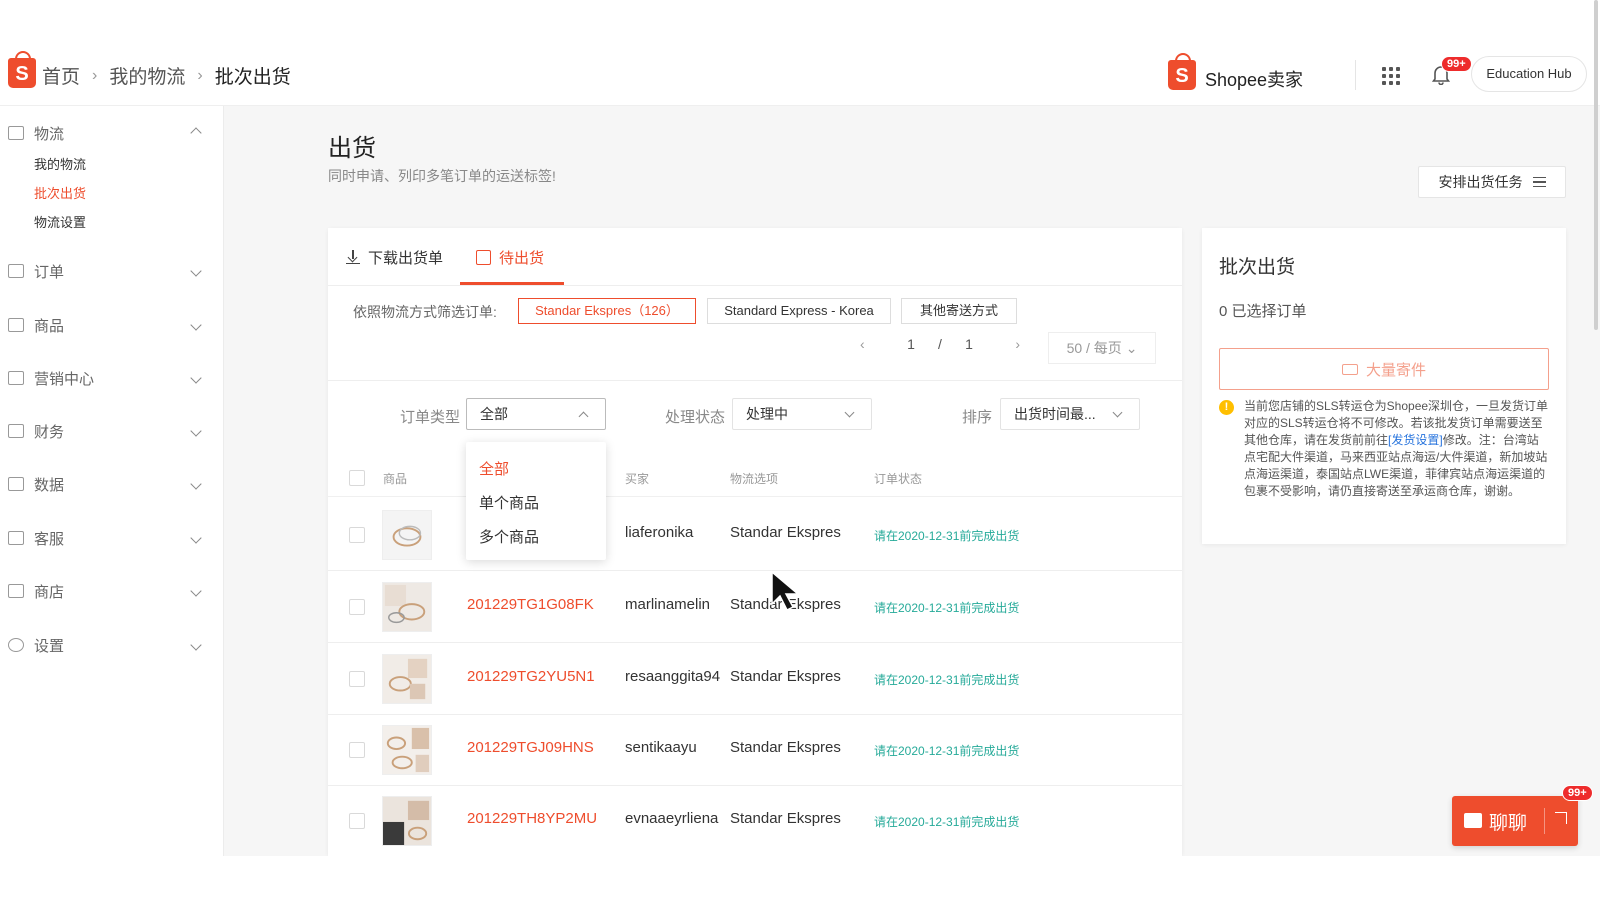 This screenshot has width=1600, height=900. I want to click on sidebar-item-batch-shipping: 批次出货, so click(60, 192).